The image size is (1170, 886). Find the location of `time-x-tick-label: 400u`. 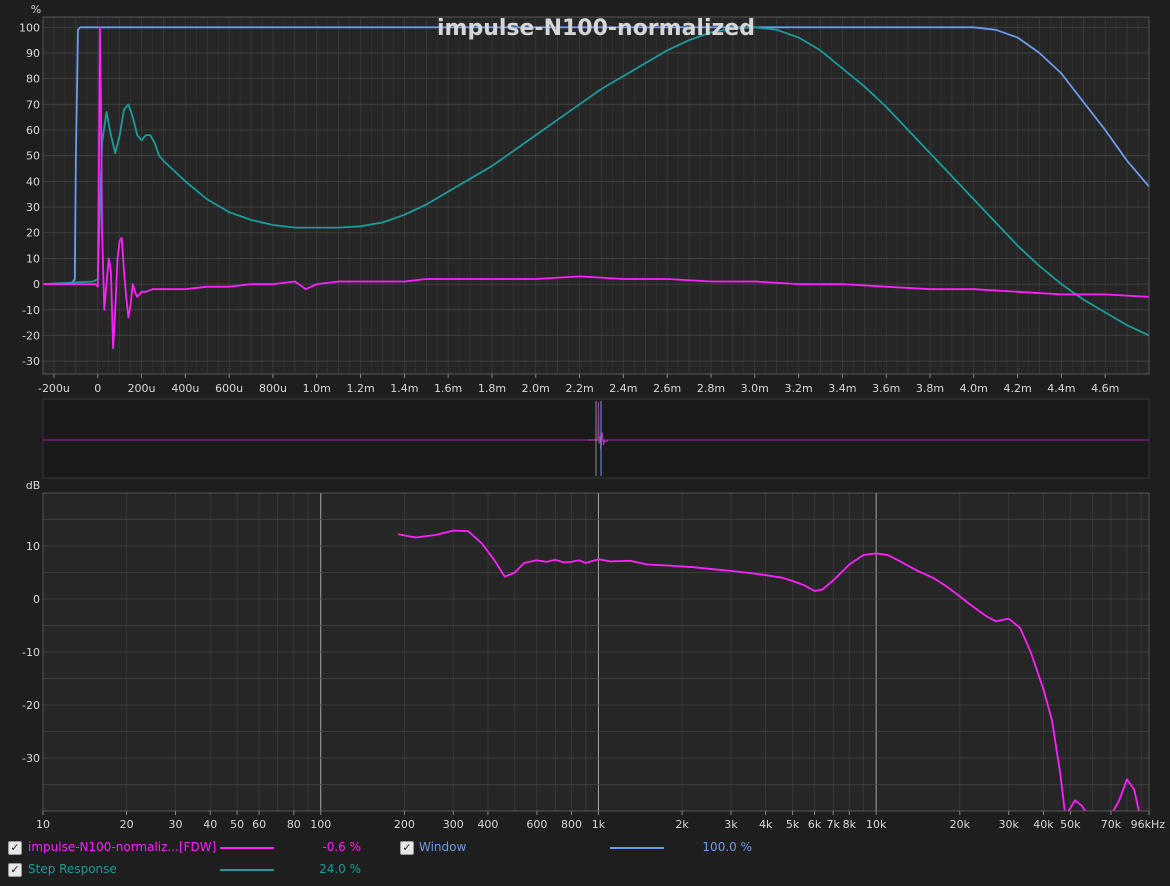

time-x-tick-label: 400u is located at coordinates (185, 388).